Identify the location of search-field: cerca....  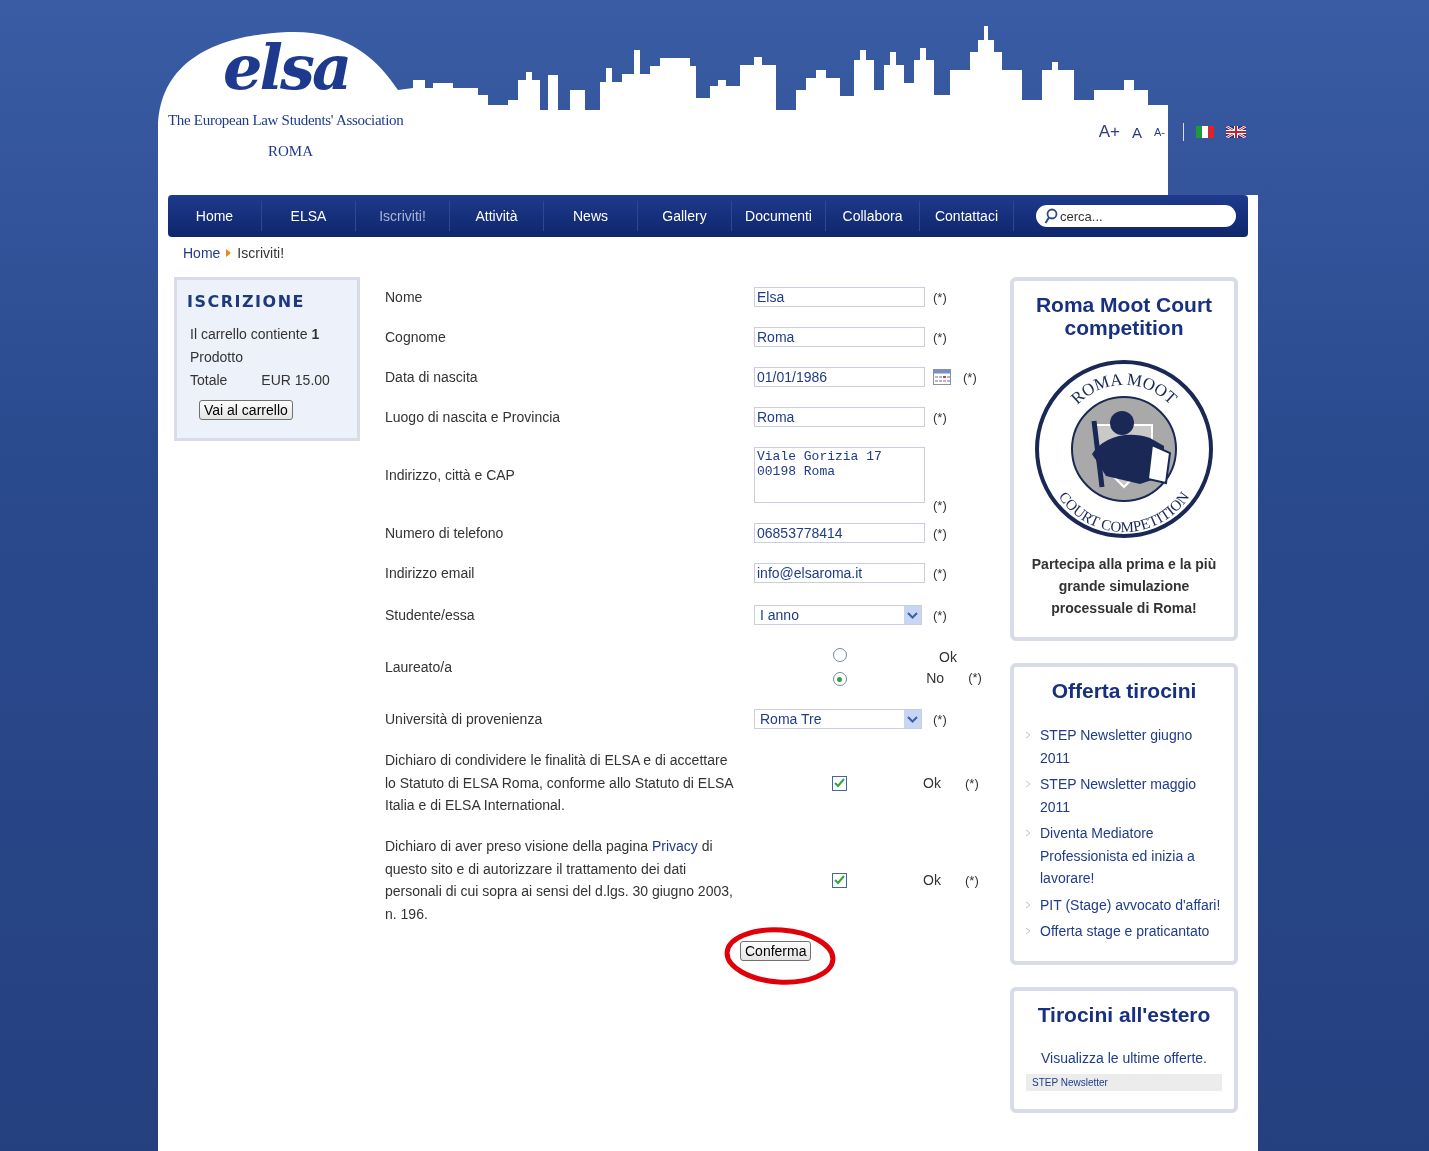
(1136, 216).